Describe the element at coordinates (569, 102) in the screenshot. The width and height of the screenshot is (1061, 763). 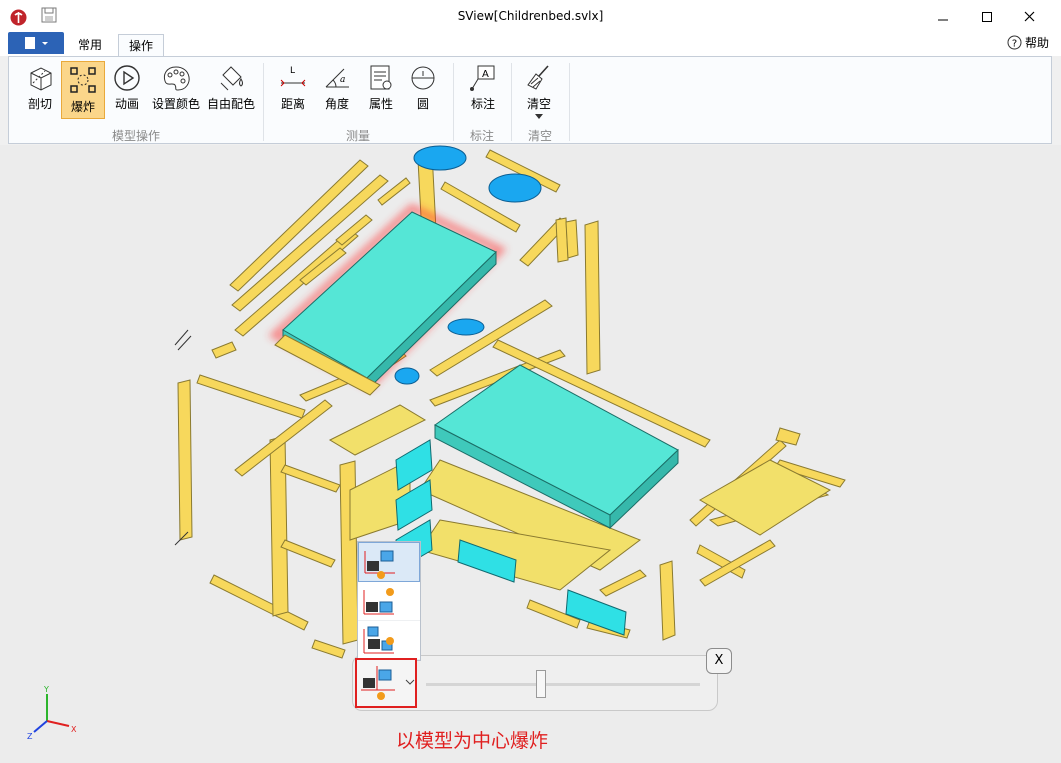
I see `group-divider` at that location.